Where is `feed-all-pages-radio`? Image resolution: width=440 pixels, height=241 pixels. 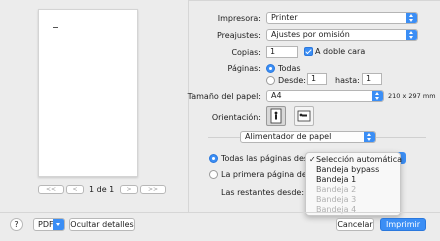
feed-all-pages-radio is located at coordinates (213, 158).